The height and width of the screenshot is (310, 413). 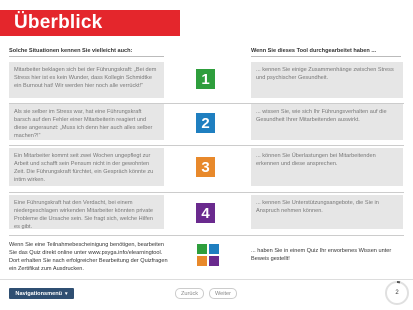 I want to click on navigation-menu-button: Navigationsmenü ▾, so click(x=41, y=293).